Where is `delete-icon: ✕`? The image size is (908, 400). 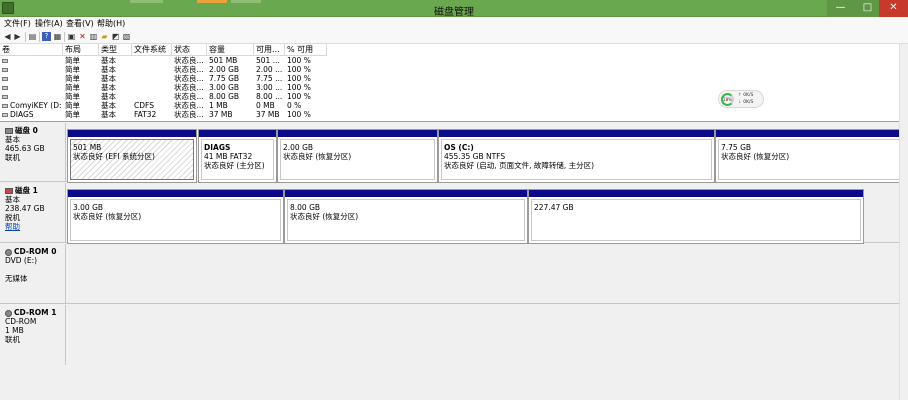
delete-icon: ✕ is located at coordinates (82, 36).